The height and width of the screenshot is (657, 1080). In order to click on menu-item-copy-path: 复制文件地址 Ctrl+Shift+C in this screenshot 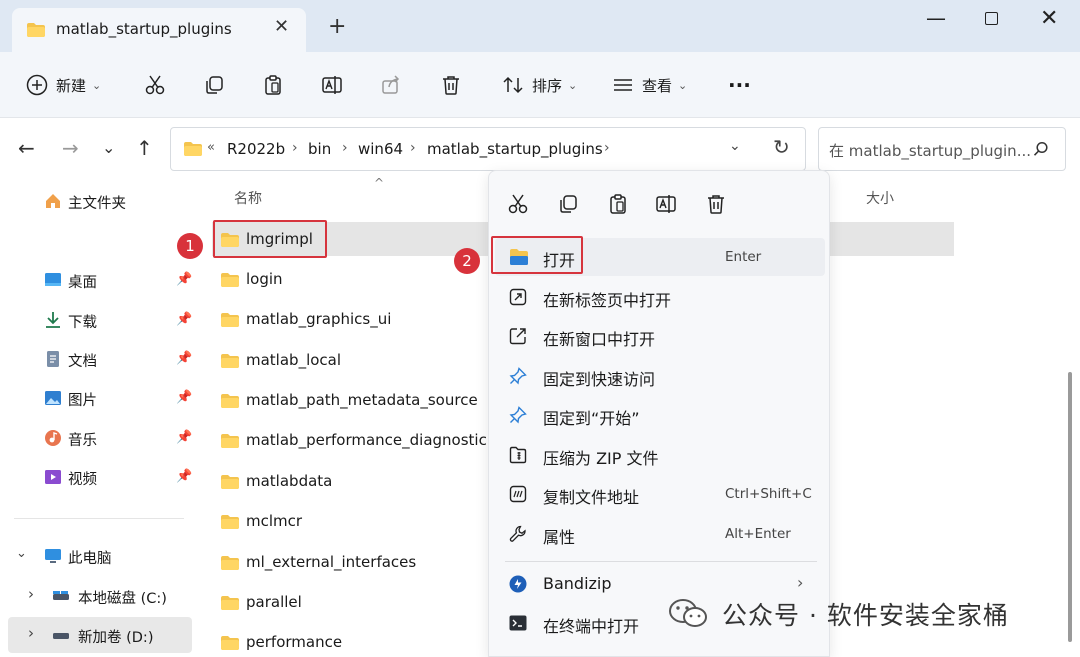, I will do `click(660, 494)`.